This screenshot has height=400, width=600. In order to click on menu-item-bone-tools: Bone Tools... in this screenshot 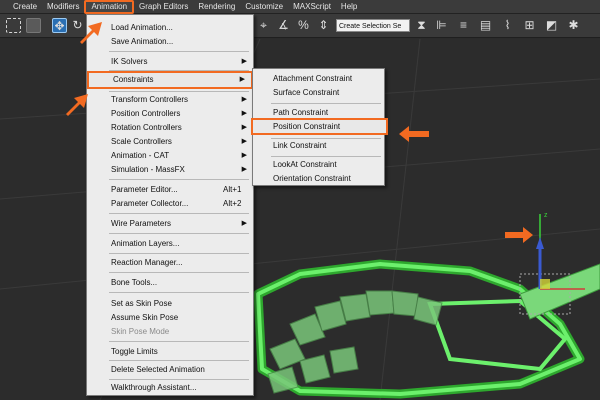, I will do `click(170, 283)`.